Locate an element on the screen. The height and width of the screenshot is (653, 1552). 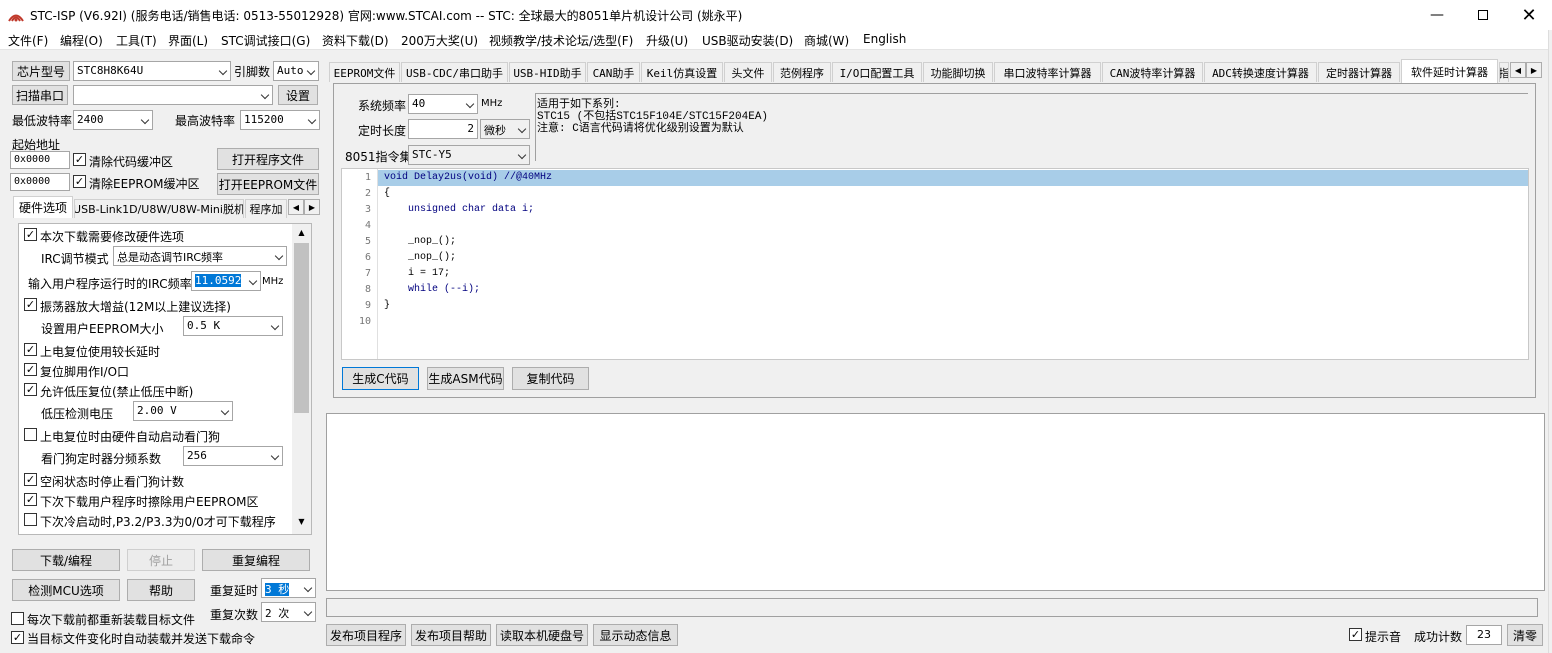
sys-freq-select: 40 is located at coordinates (443, 104).